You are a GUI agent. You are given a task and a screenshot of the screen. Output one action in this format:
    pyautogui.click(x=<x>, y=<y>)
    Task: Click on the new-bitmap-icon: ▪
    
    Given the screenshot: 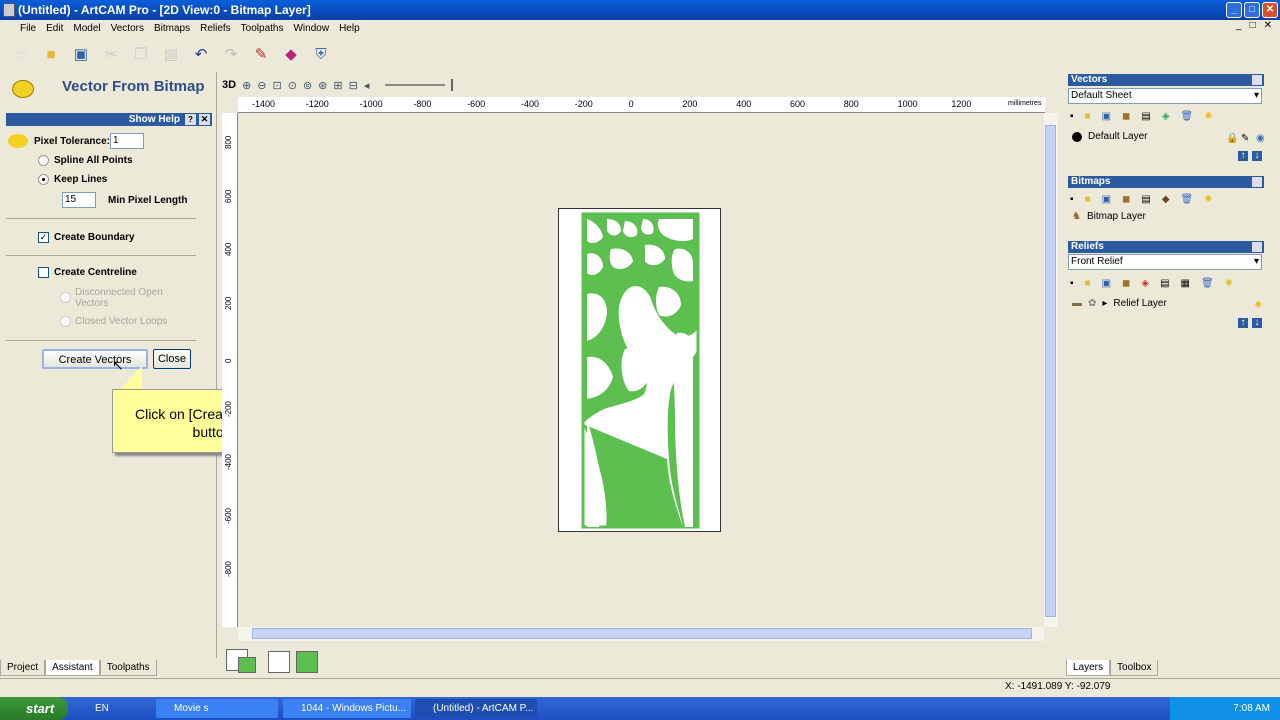 What is the action you would take?
    pyautogui.click(x=1072, y=199)
    